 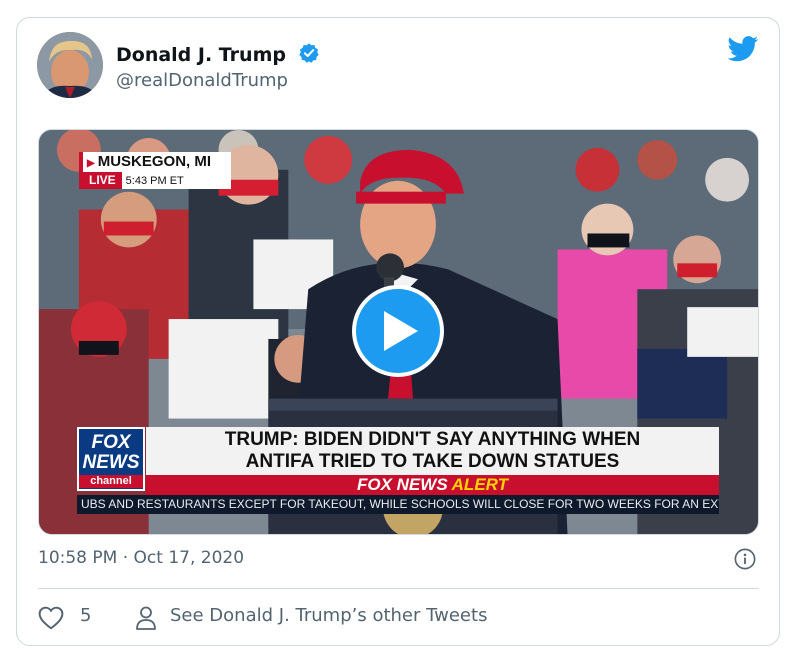 I want to click on like-count: 5, so click(x=85, y=615).